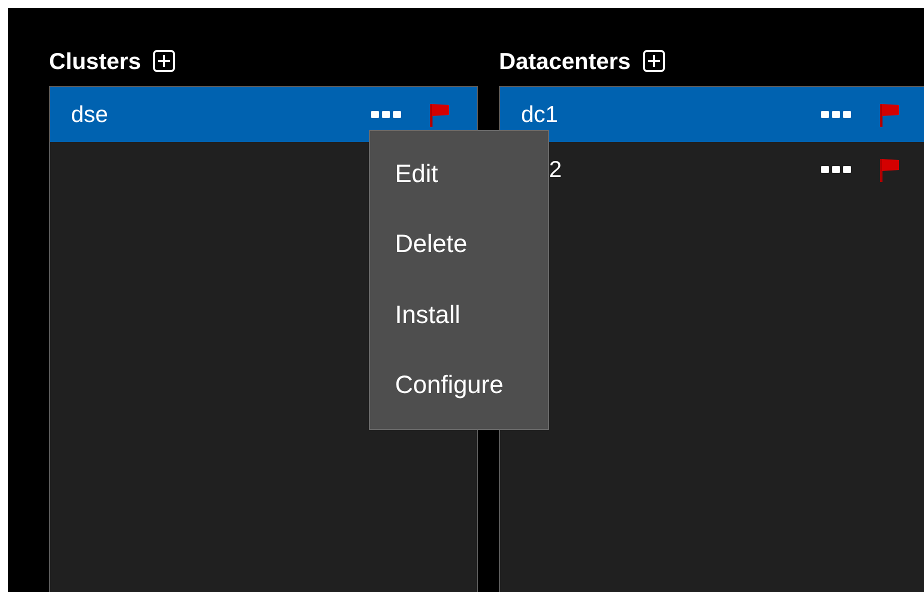  I want to click on menu-item: Delete, so click(459, 245).